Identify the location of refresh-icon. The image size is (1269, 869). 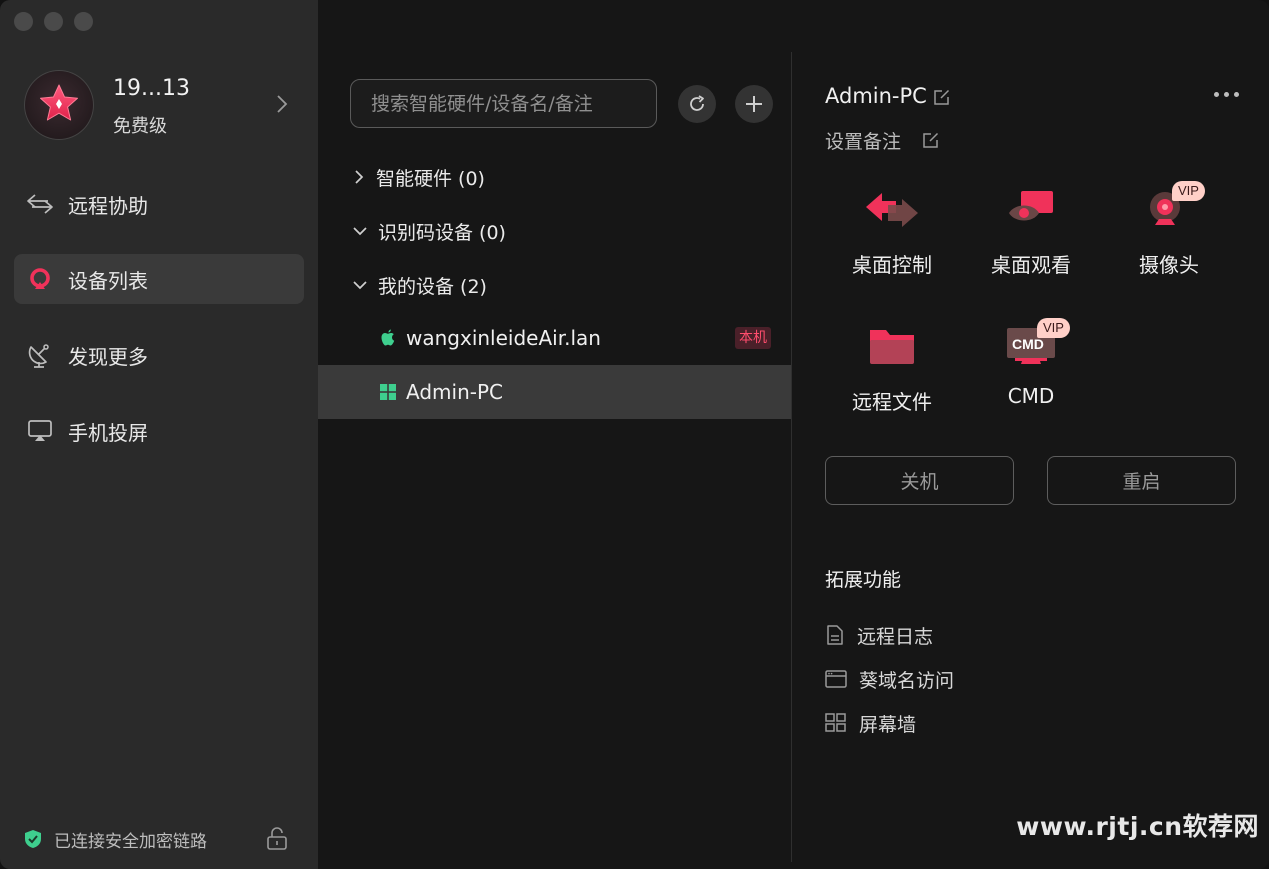
(697, 103).